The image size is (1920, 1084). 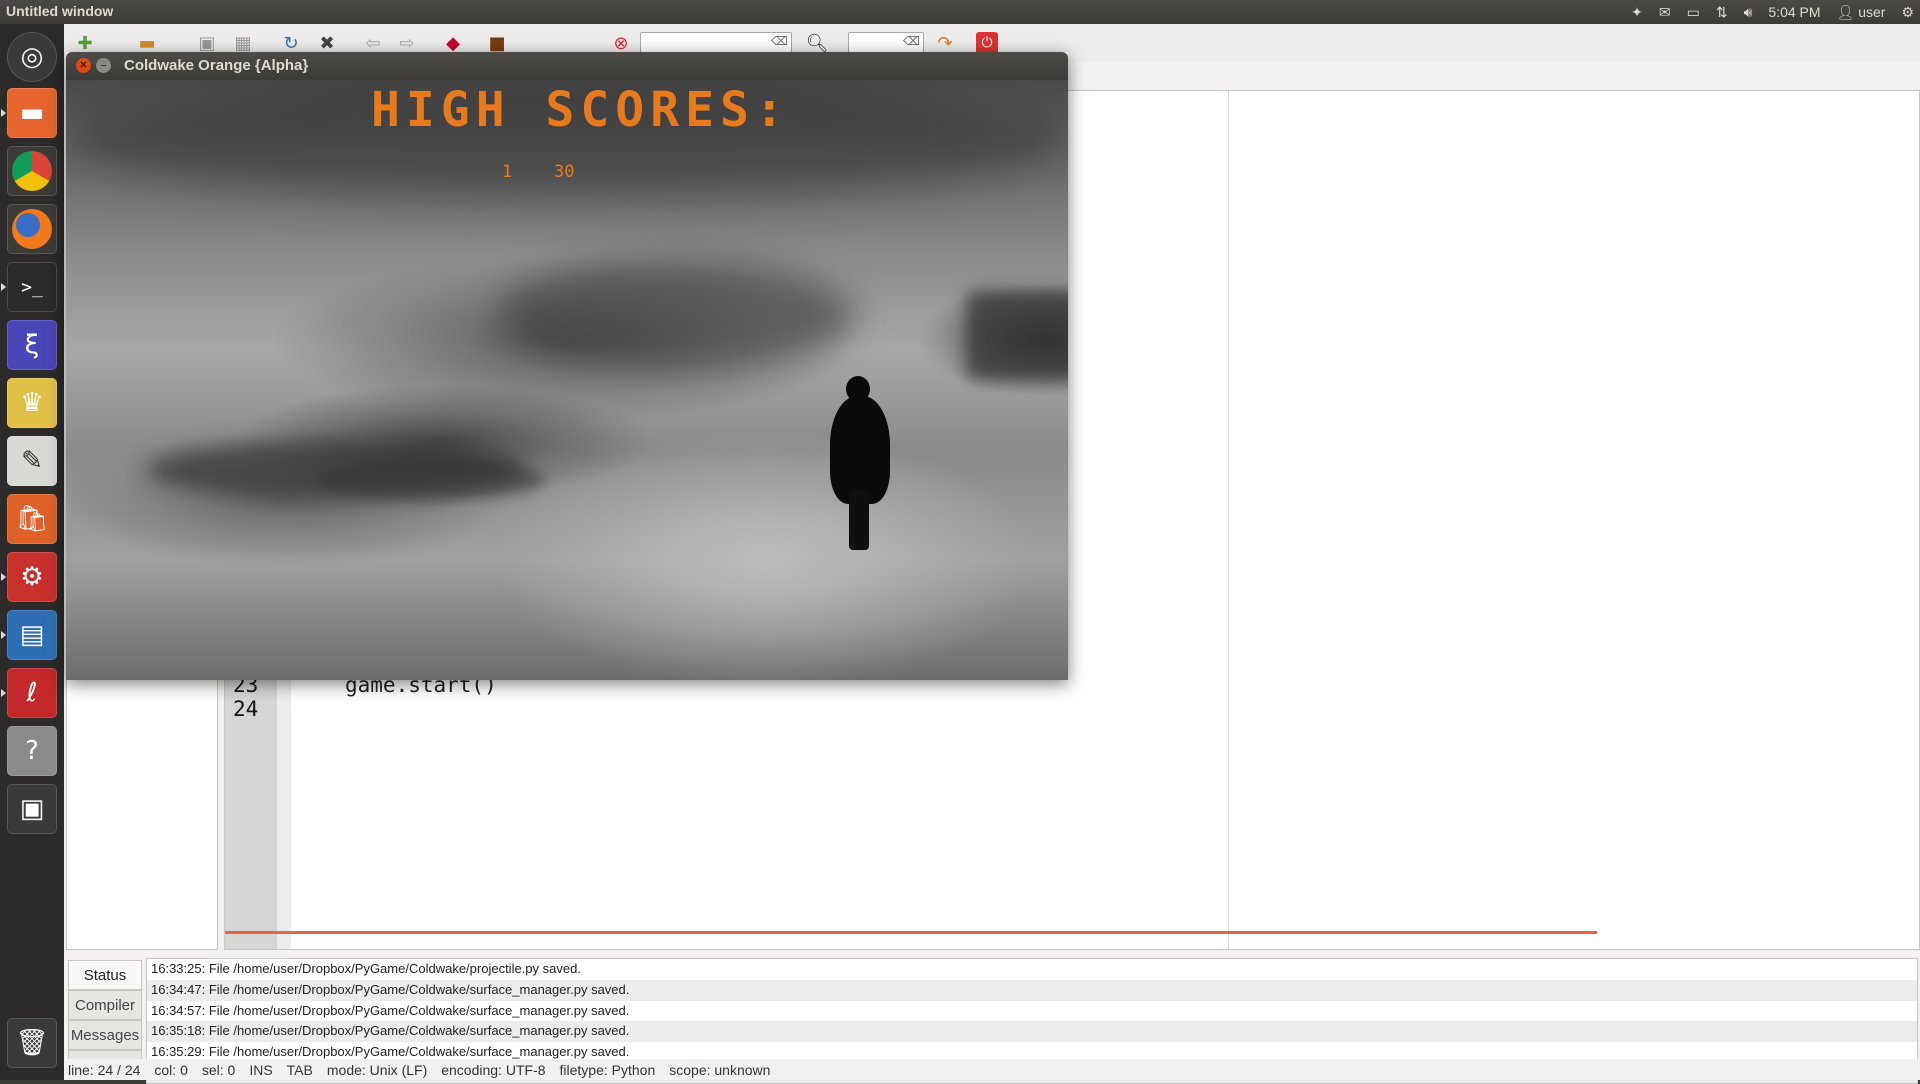 What do you see at coordinates (32, 519) in the screenshot?
I see `shopping-bag-icon: 🛍︎` at bounding box center [32, 519].